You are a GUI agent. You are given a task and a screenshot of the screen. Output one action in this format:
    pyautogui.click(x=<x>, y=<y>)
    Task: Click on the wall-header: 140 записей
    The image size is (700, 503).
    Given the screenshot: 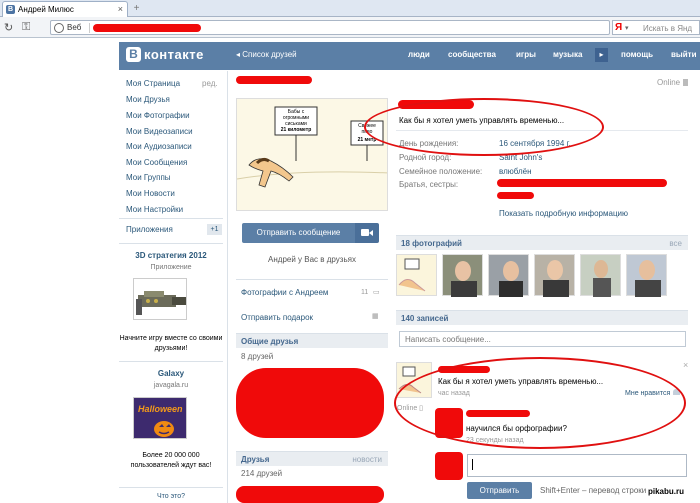 What is the action you would take?
    pyautogui.click(x=542, y=317)
    